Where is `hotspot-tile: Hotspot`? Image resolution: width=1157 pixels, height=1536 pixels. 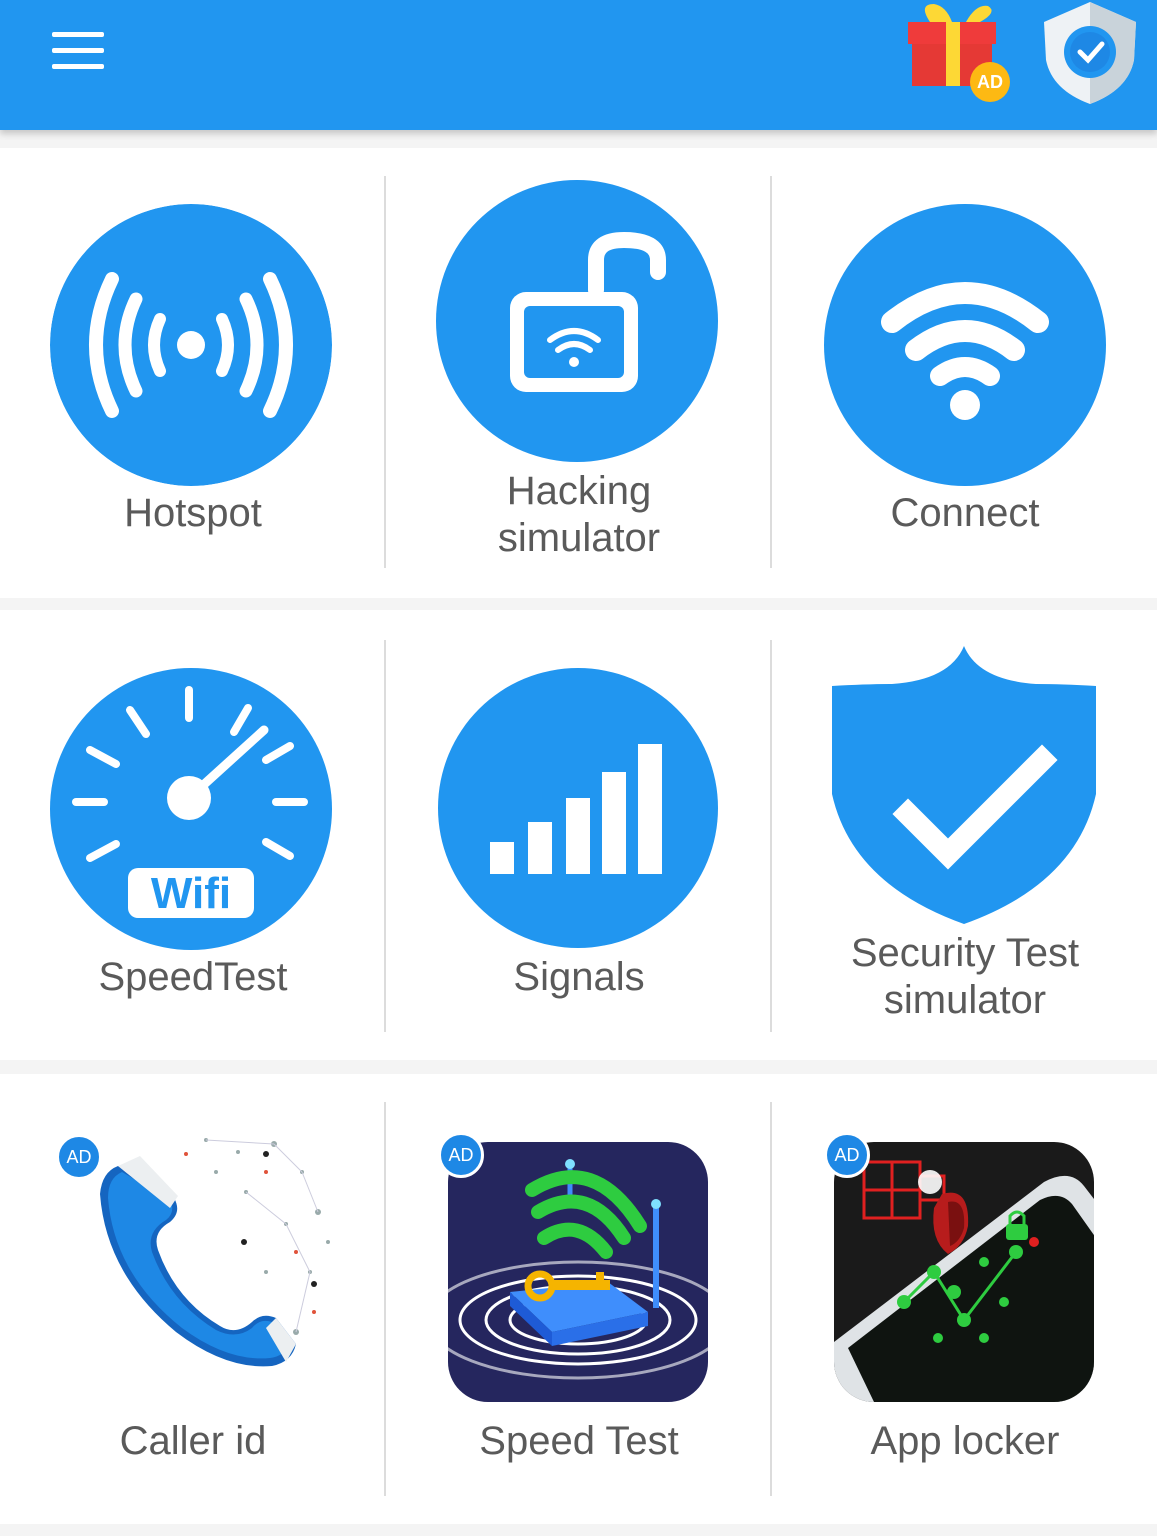
hotspot-tile: Hotspot is located at coordinates (193, 373).